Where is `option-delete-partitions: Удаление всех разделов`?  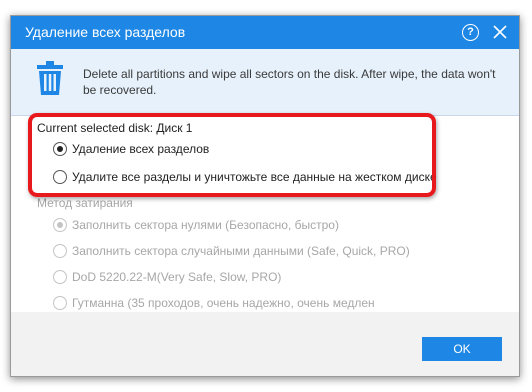
option-delete-partitions: Удаление всех разделов is located at coordinates (131, 149).